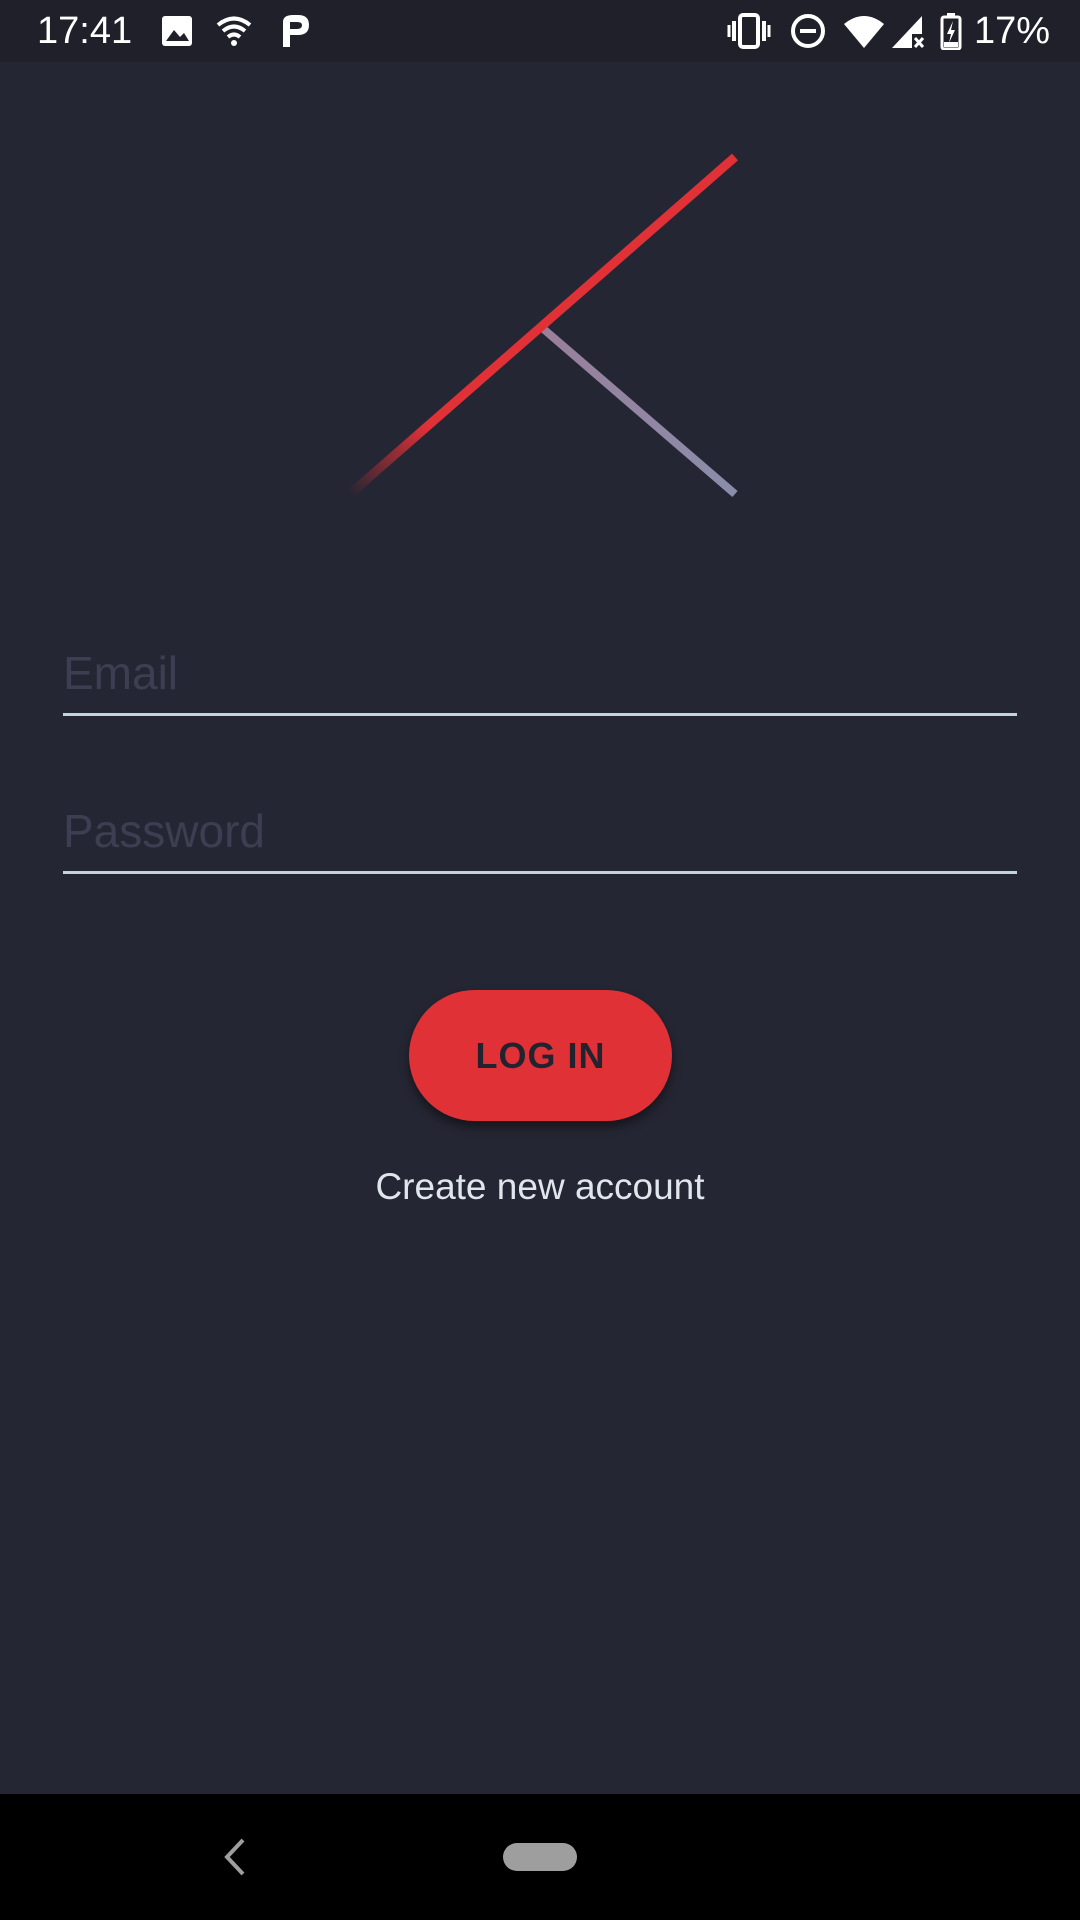 This screenshot has height=1920, width=1080. What do you see at coordinates (296, 31) in the screenshot?
I see `parking-app-icon` at bounding box center [296, 31].